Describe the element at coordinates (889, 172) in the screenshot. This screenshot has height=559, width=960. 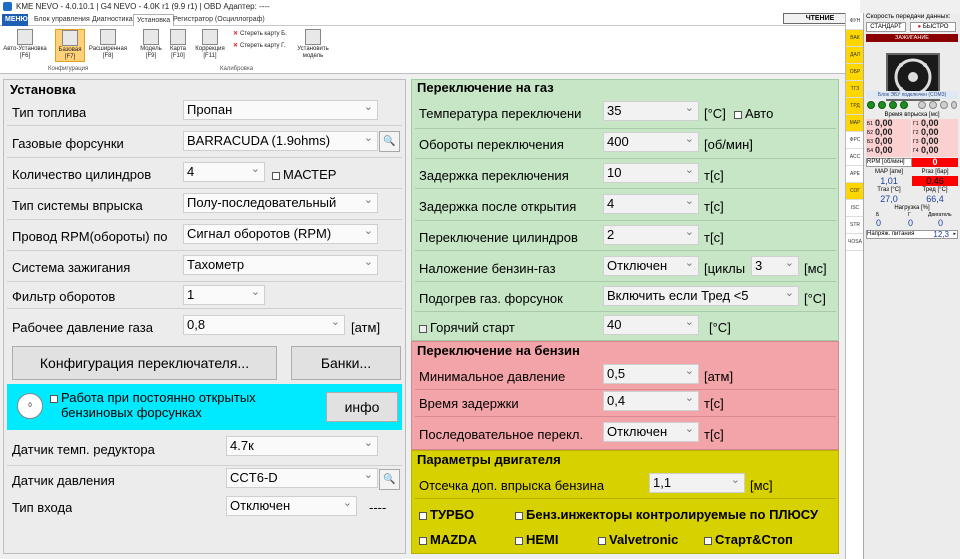
I see `map-label: MAP [атм]` at that location.